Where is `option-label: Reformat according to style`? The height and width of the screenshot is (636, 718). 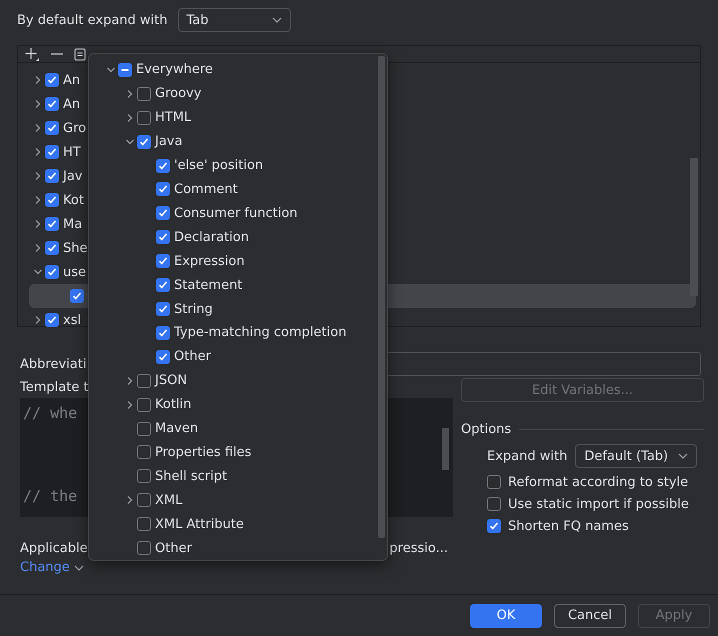 option-label: Reformat according to style is located at coordinates (598, 482).